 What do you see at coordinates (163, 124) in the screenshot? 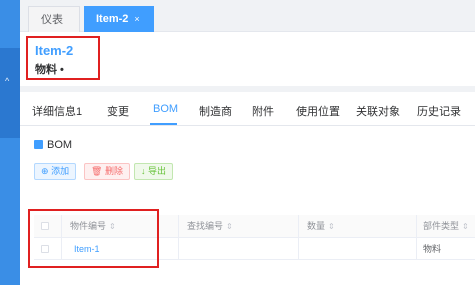
I see `active-tab-indicator` at bounding box center [163, 124].